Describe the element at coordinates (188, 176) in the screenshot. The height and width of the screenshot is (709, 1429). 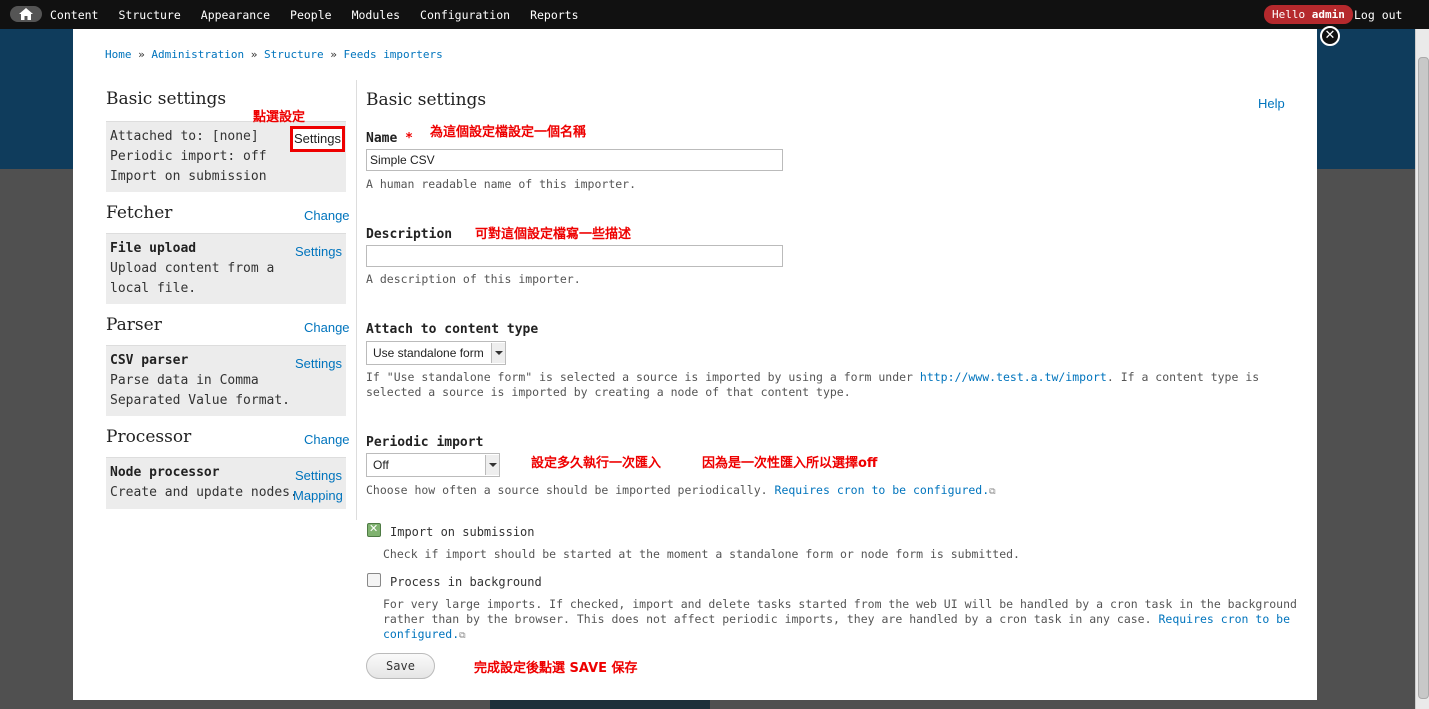
I see `import-on-submission-text: Import on submission` at that location.